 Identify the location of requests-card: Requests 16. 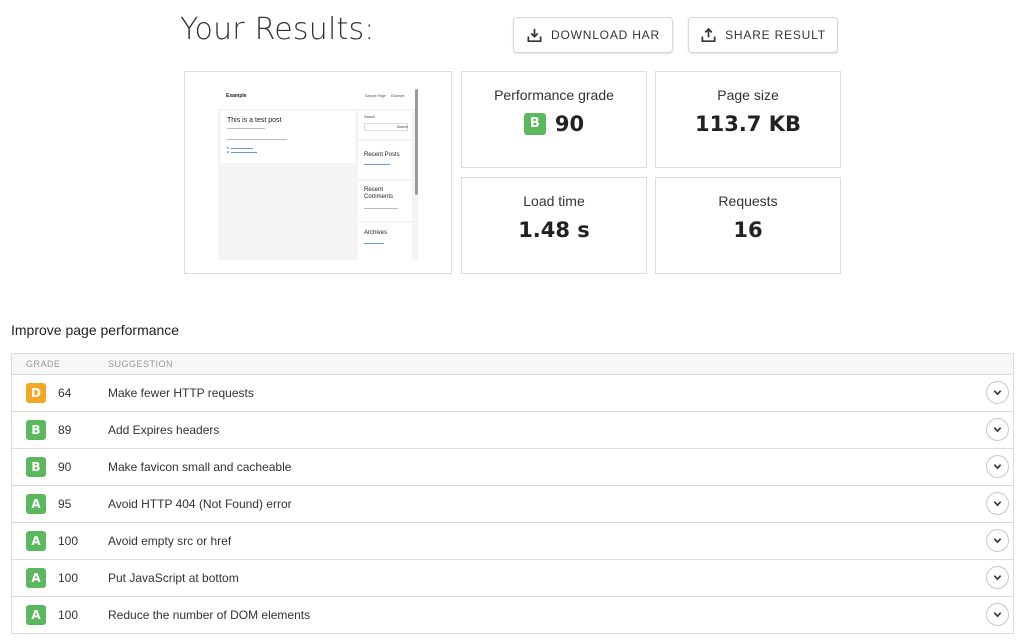
(748, 225).